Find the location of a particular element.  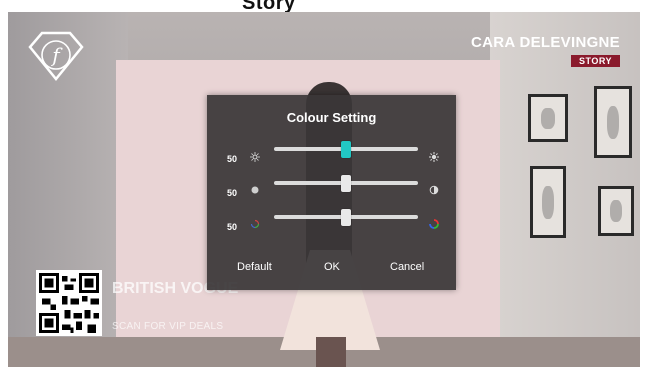

diamond-logo-icon: f is located at coordinates (56, 56).